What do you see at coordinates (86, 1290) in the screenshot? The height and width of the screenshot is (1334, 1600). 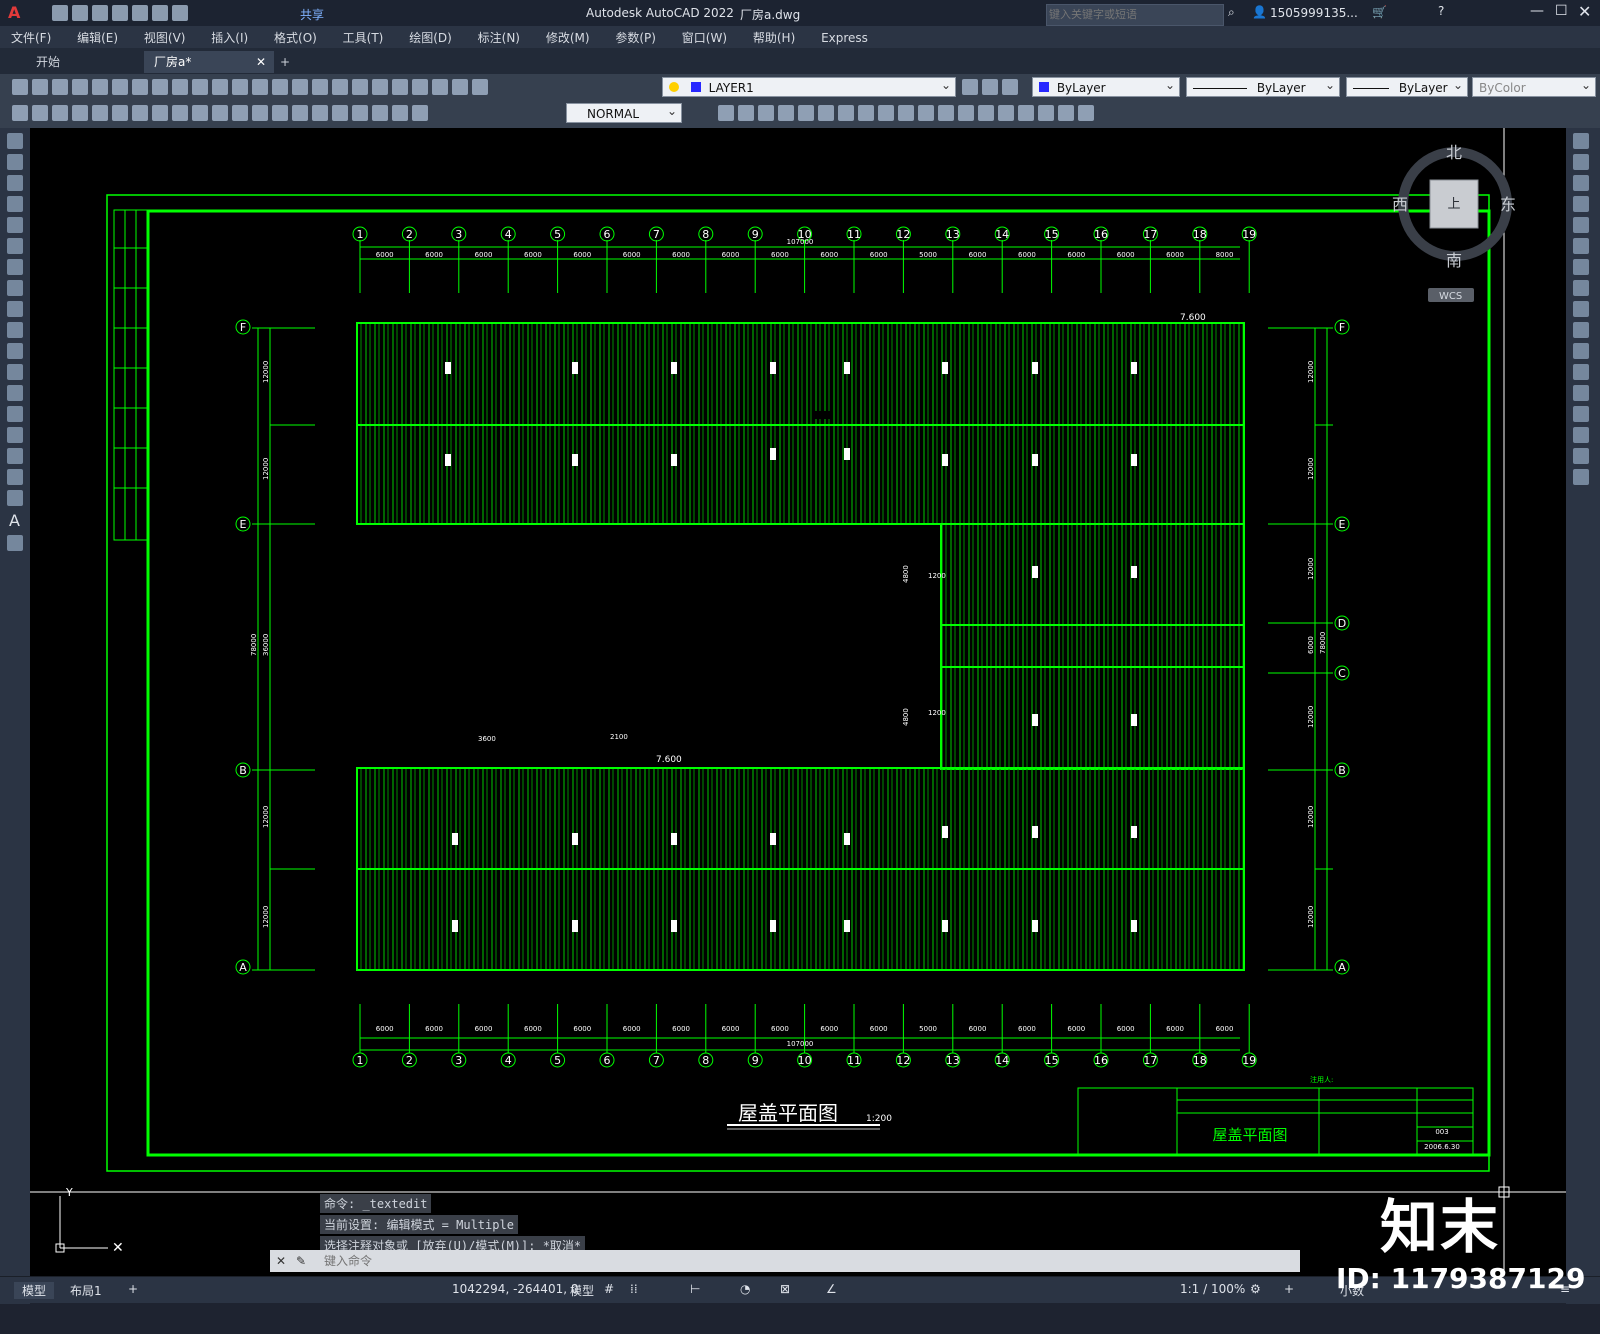 I see `tab-layout1: 布局1` at bounding box center [86, 1290].